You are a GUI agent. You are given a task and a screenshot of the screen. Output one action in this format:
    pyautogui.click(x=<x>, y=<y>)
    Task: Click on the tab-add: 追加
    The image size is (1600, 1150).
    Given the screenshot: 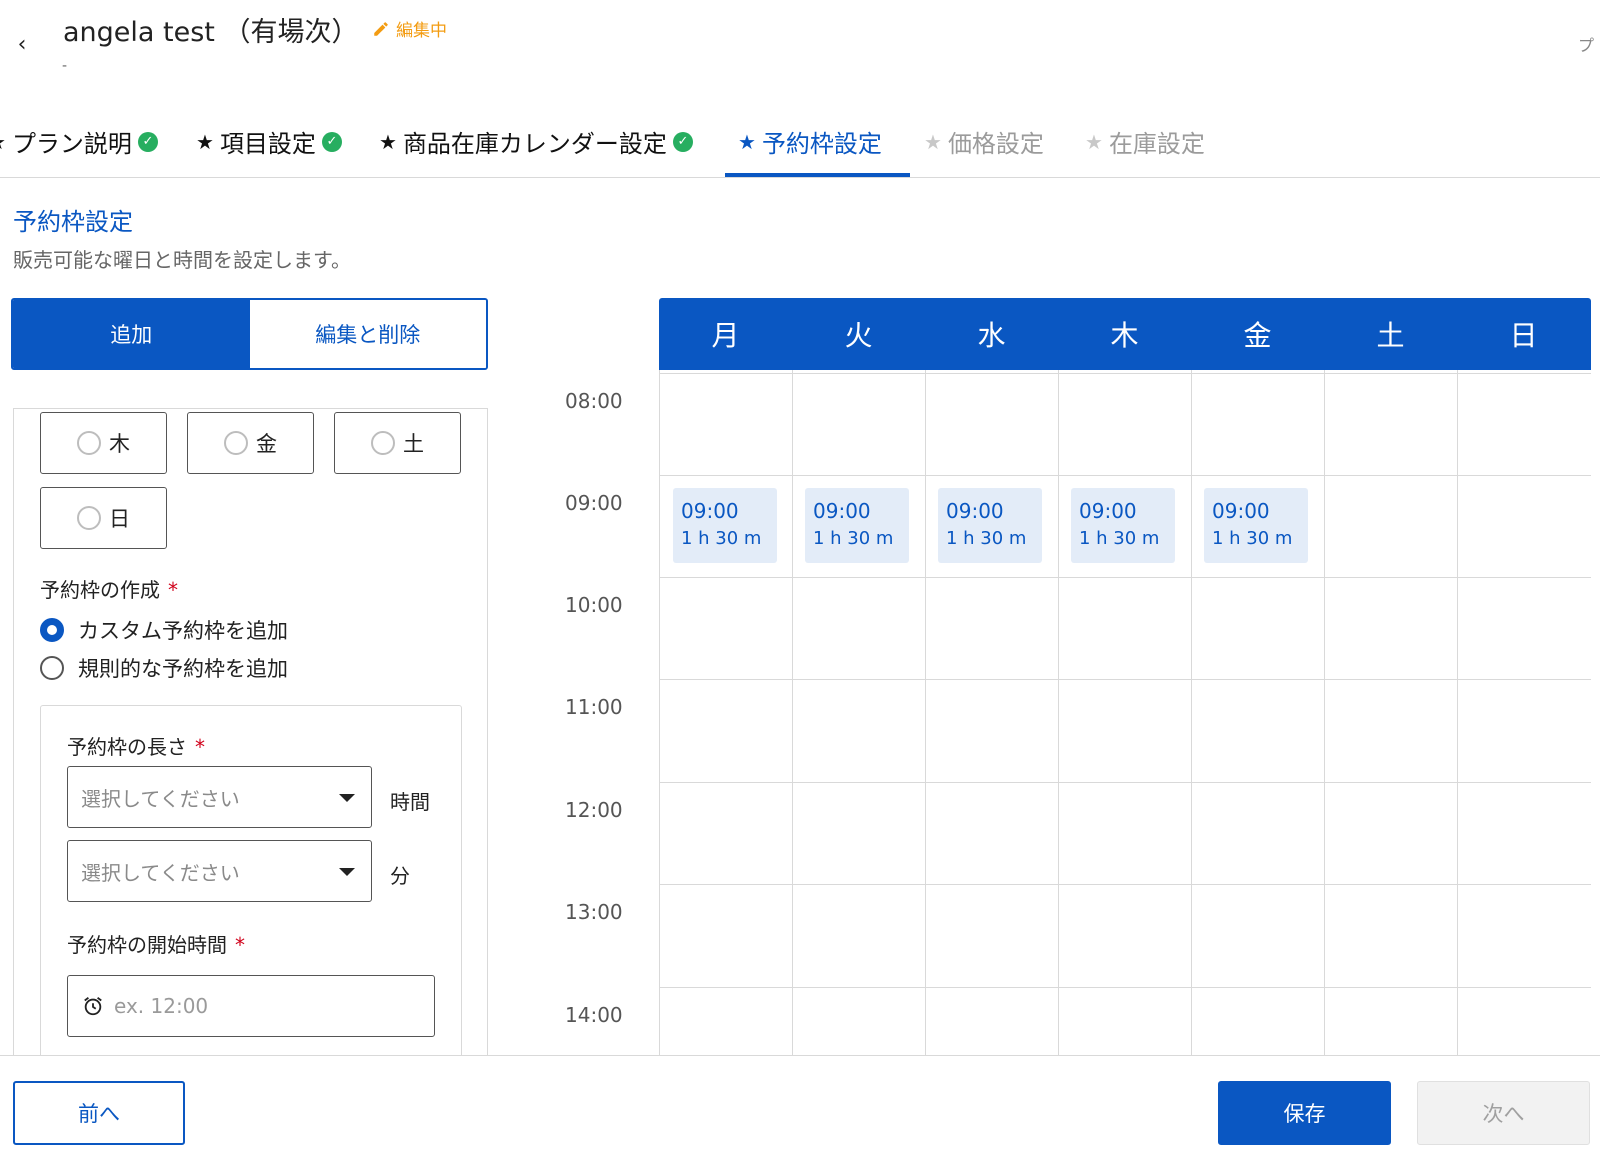 What is the action you would take?
    pyautogui.click(x=131, y=334)
    